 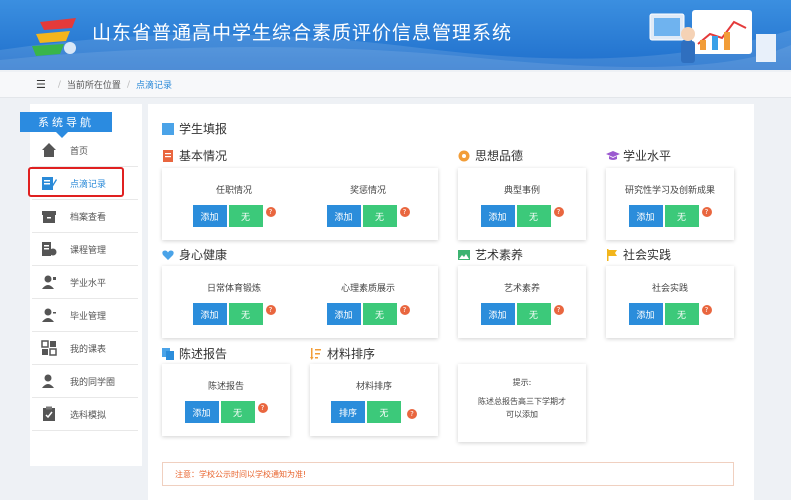 I want to click on flag-icon, so click(x=612, y=254).